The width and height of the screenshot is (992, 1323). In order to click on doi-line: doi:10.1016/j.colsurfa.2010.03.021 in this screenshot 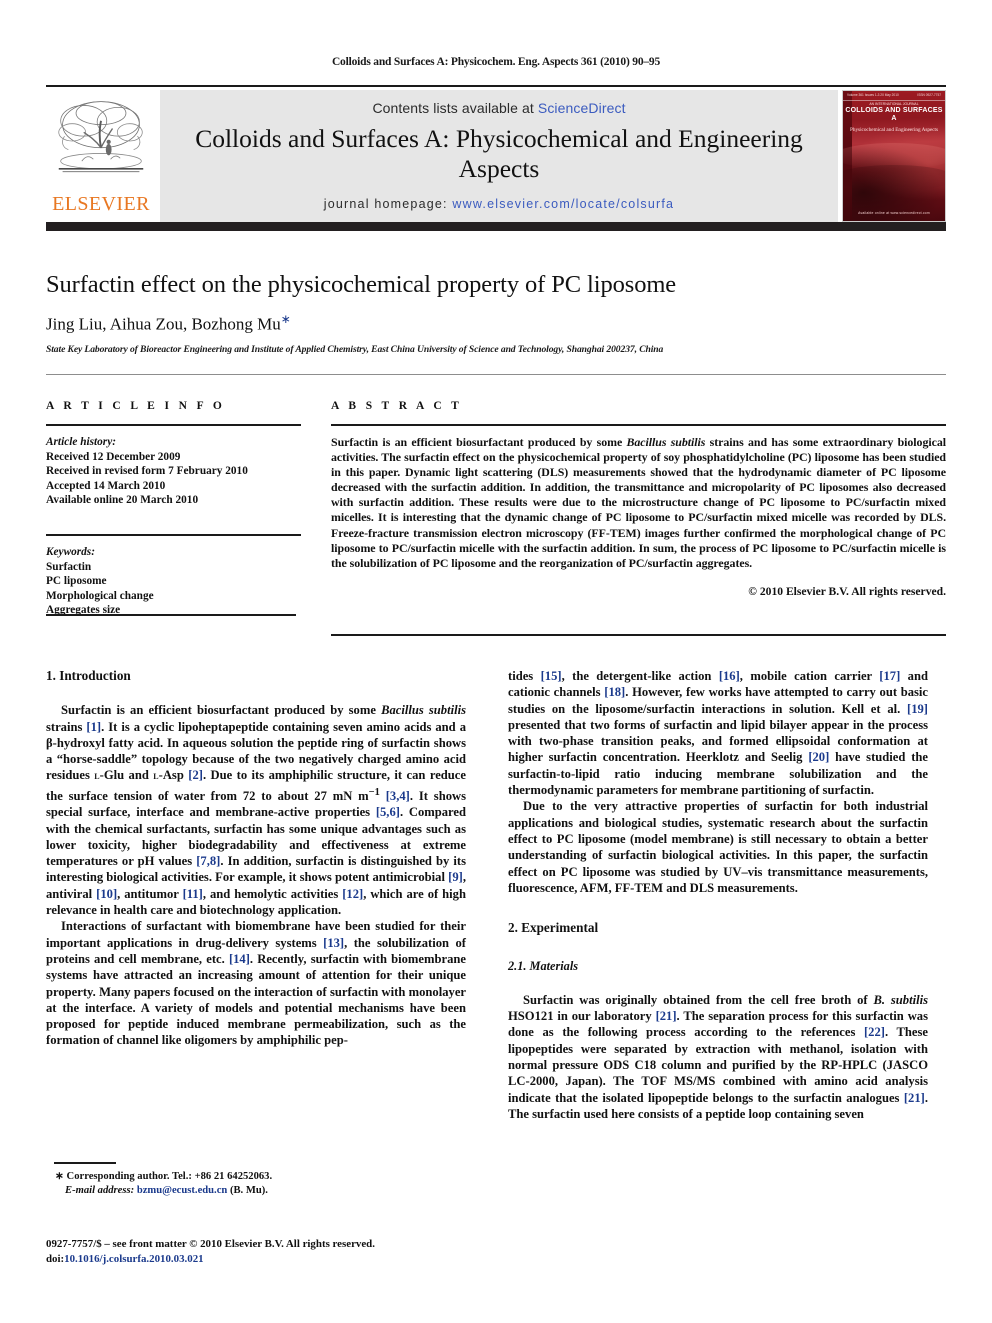, I will do `click(266, 1259)`.